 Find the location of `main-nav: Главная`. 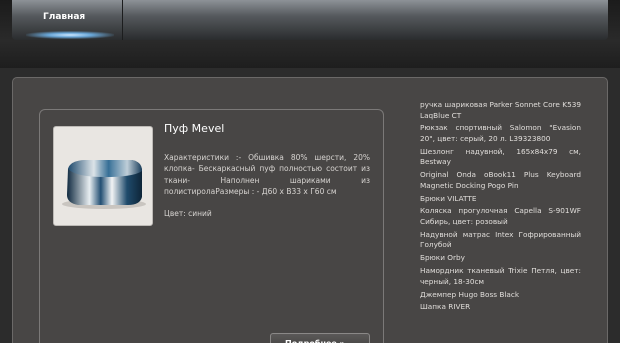

main-nav: Главная is located at coordinates (310, 20).